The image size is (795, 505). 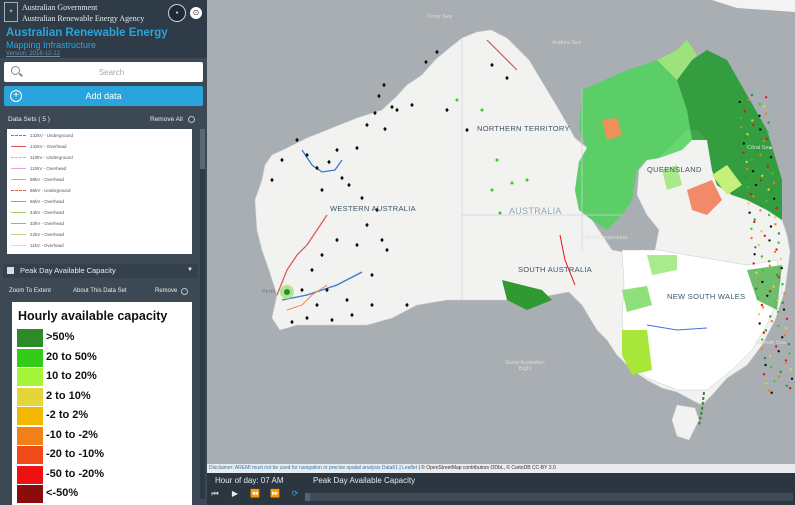 I want to click on remove-icon, so click(x=184, y=291).